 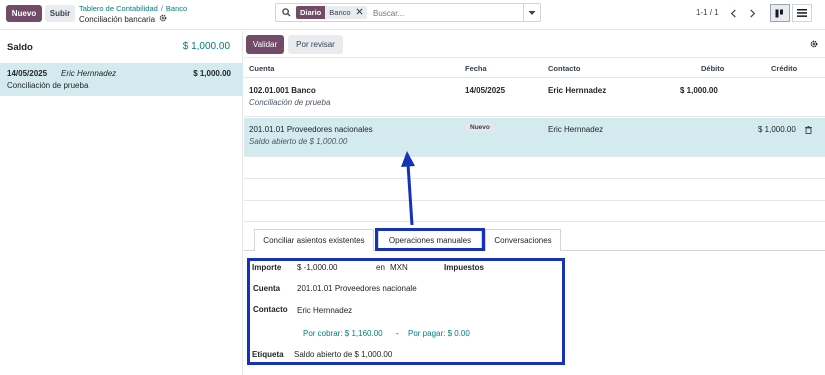 I want to click on tab-existing-entries: Conciliar asientos existentes, so click(x=314, y=240).